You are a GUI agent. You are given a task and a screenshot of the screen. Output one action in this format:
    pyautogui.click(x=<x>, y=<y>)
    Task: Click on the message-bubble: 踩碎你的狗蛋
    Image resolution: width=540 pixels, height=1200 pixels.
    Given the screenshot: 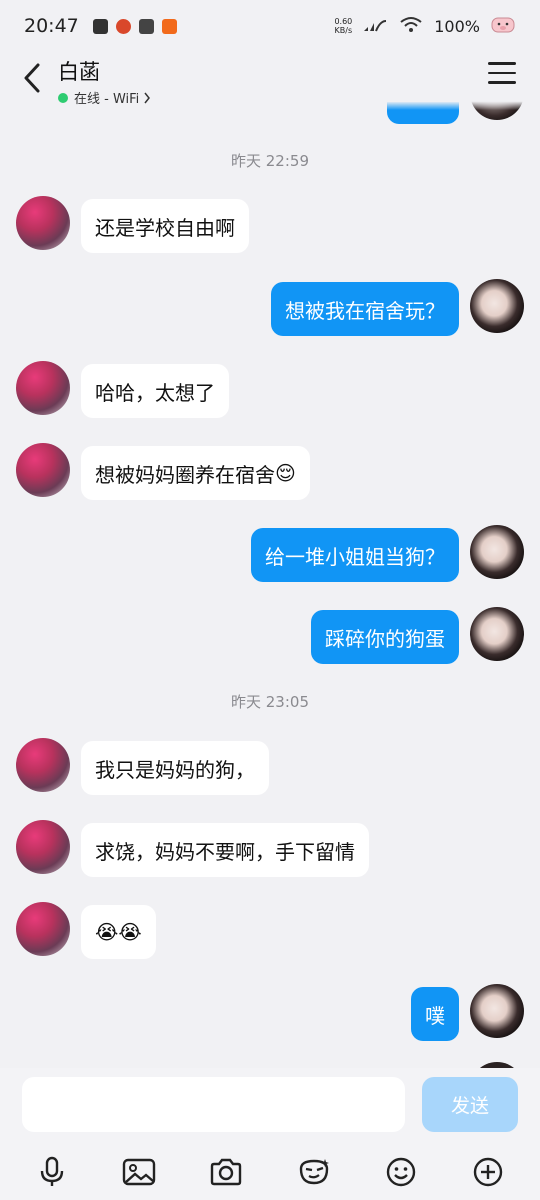 What is the action you would take?
    pyautogui.click(x=385, y=637)
    